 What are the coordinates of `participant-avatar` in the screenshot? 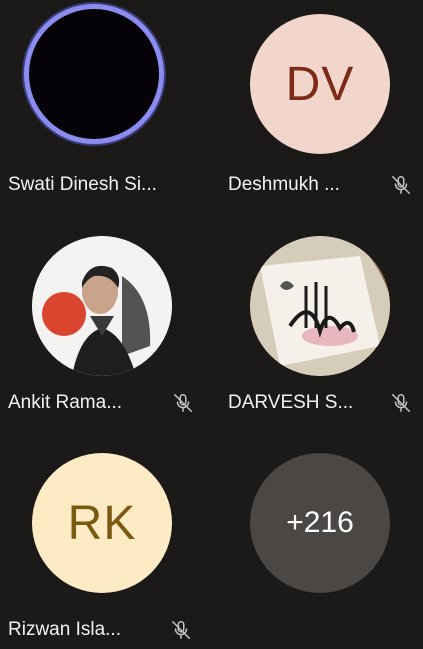 It's located at (94, 74).